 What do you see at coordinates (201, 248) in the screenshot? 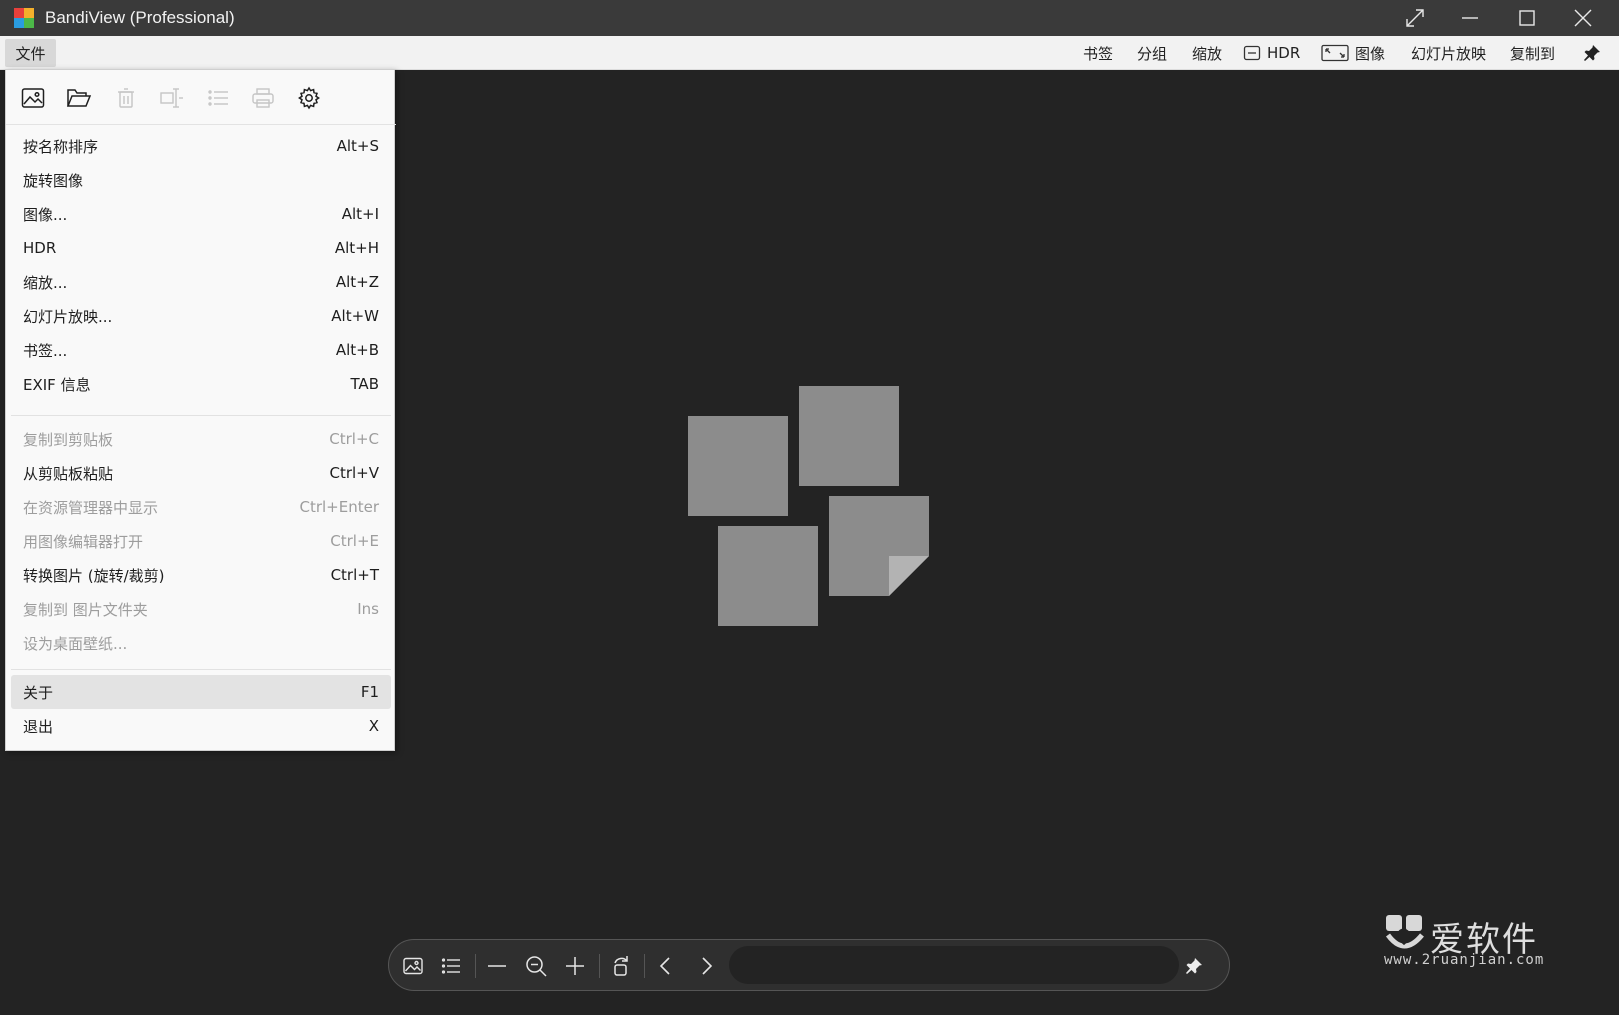
I see `menu-item-hdr: HDR Alt+H` at bounding box center [201, 248].